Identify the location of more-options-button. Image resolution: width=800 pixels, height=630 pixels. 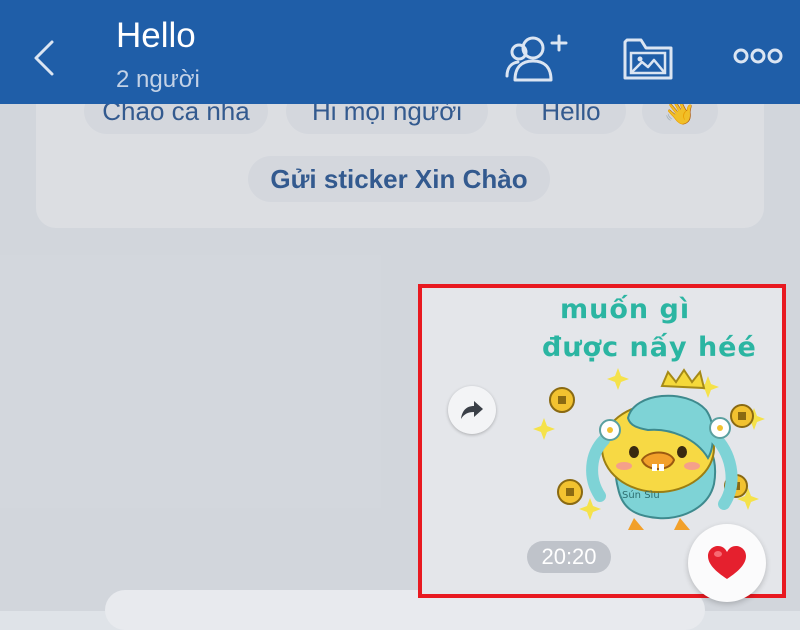
(758, 56).